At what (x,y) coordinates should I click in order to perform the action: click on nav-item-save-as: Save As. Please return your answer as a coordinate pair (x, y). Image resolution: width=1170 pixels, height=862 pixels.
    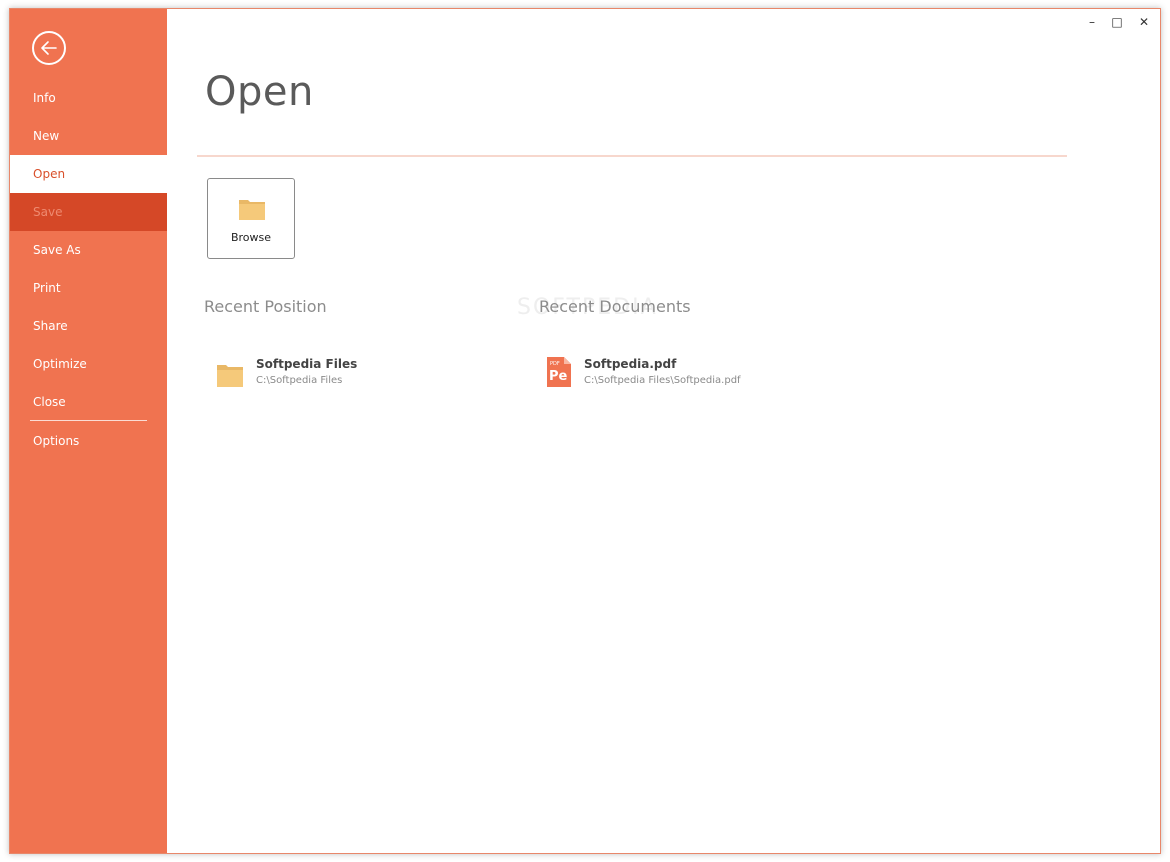
    Looking at the image, I should click on (88, 250).